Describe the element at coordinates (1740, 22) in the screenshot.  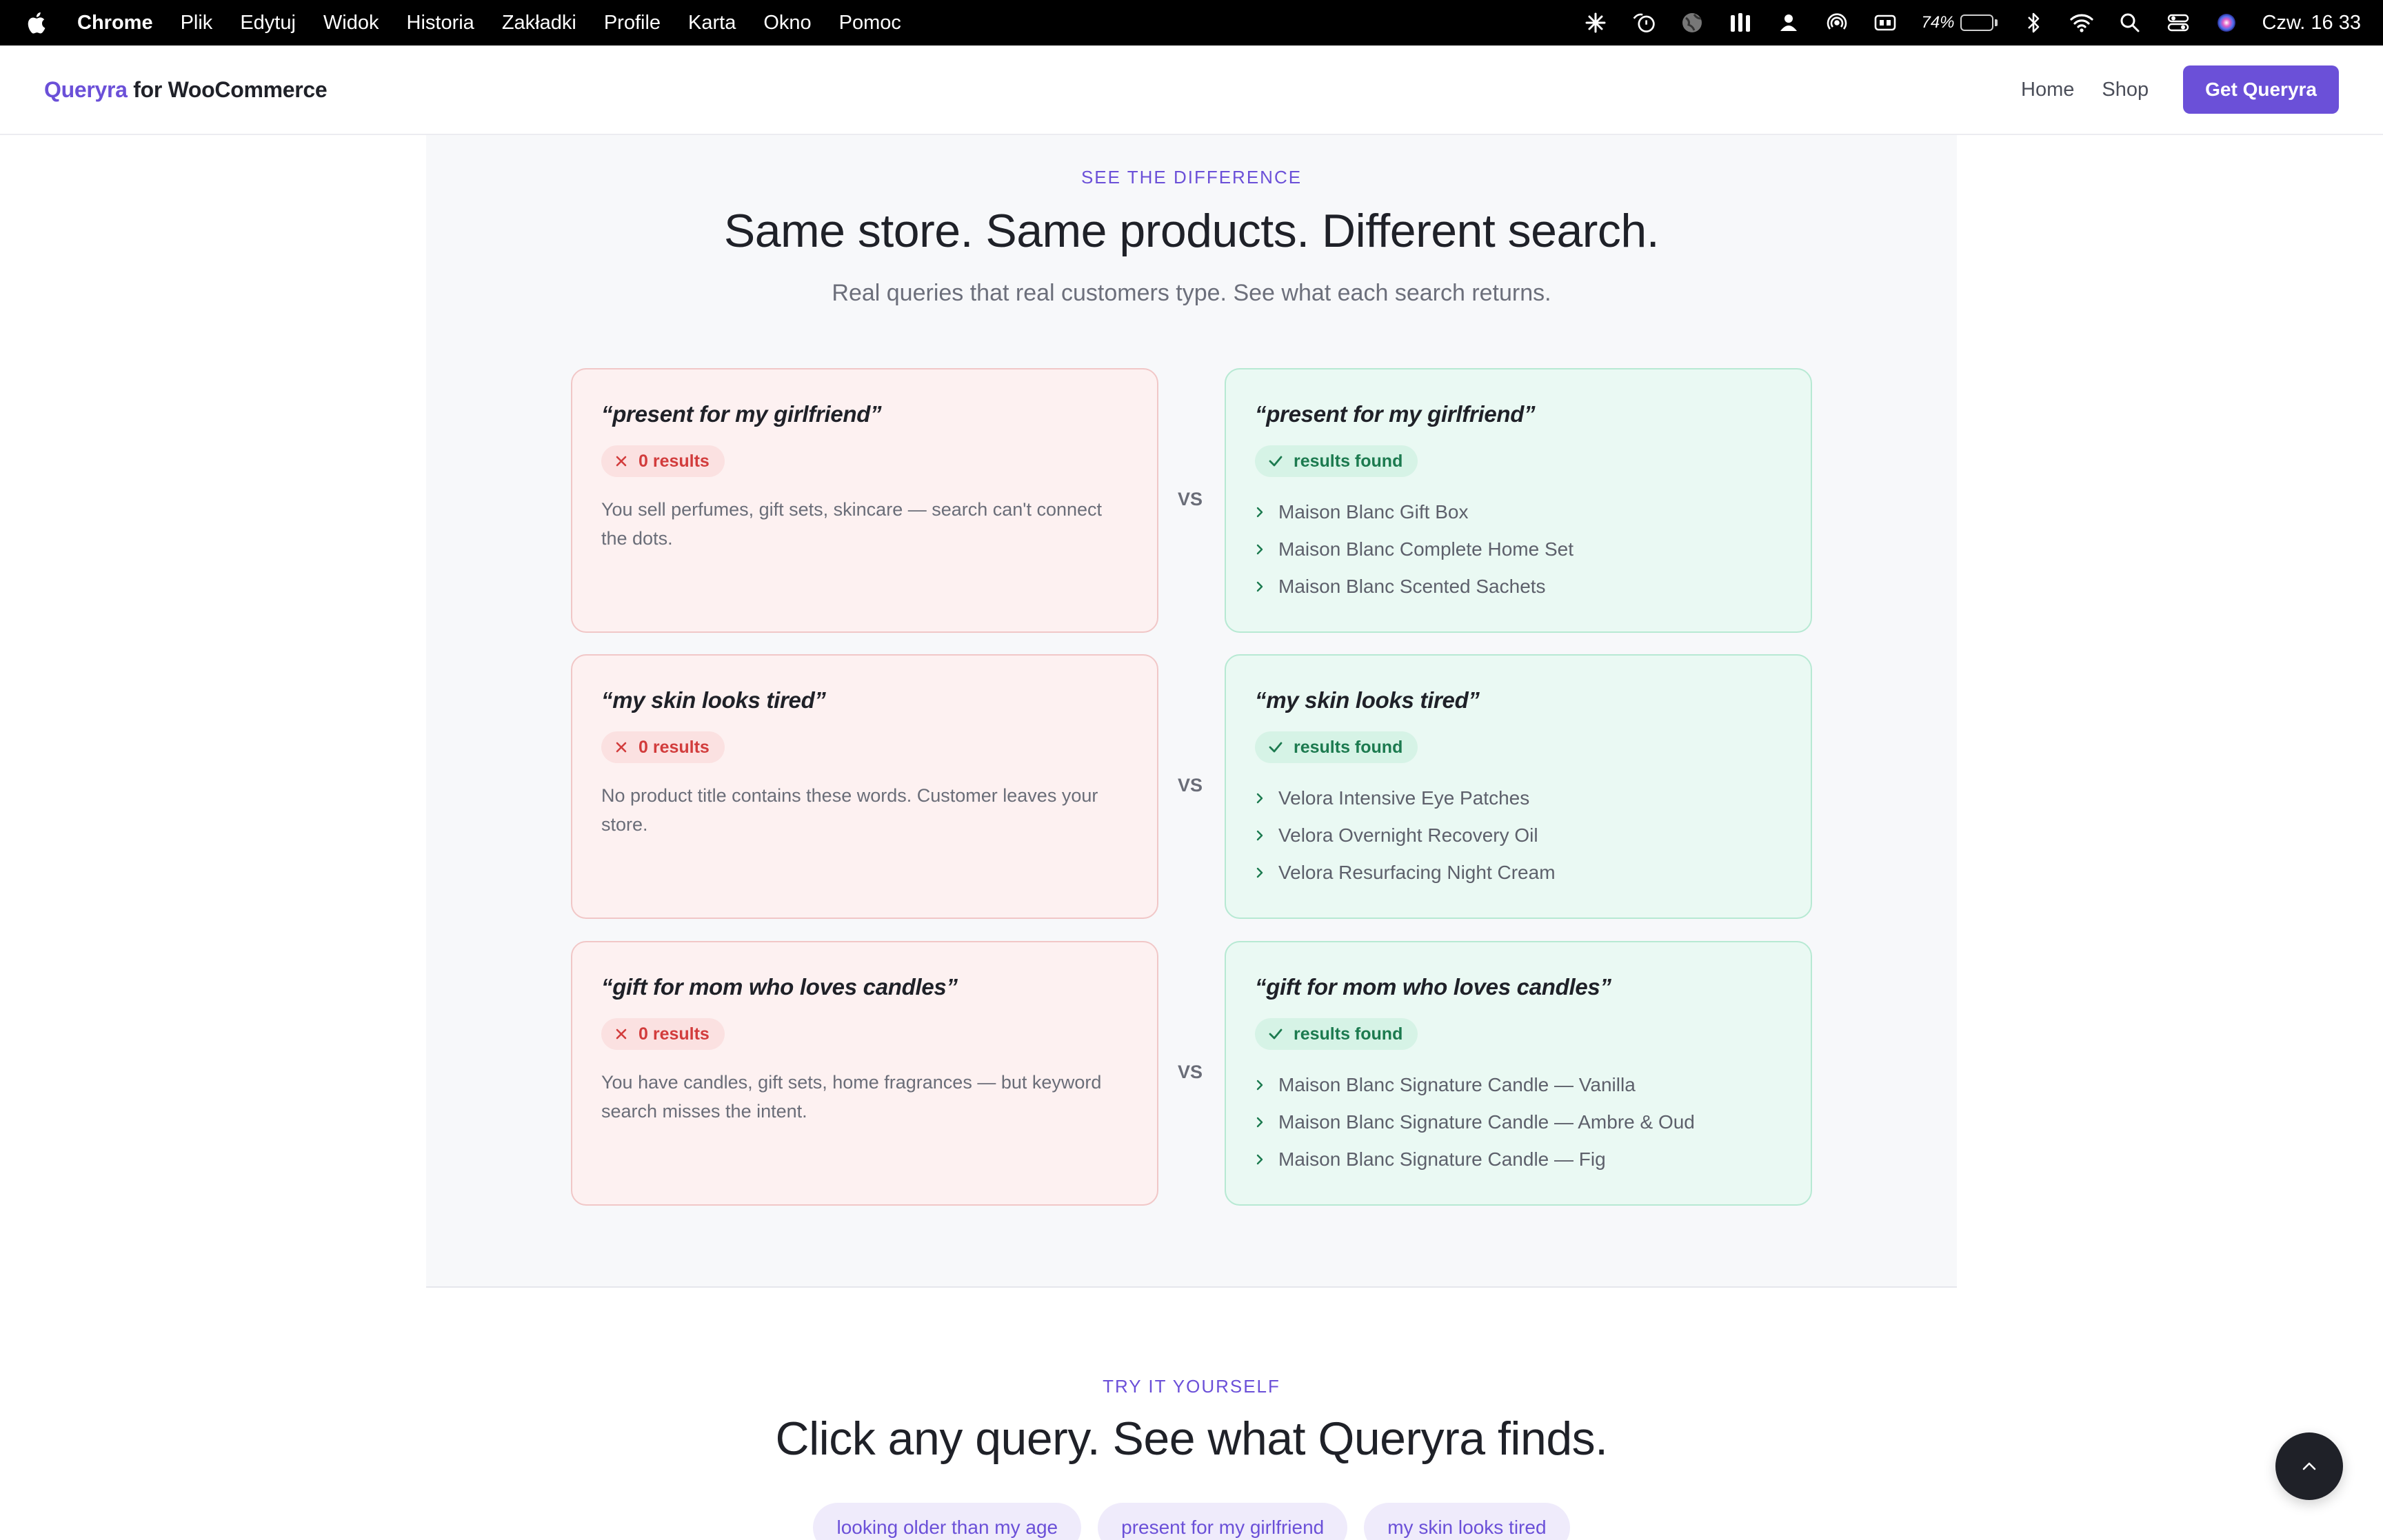
I see `bars-icon` at that location.